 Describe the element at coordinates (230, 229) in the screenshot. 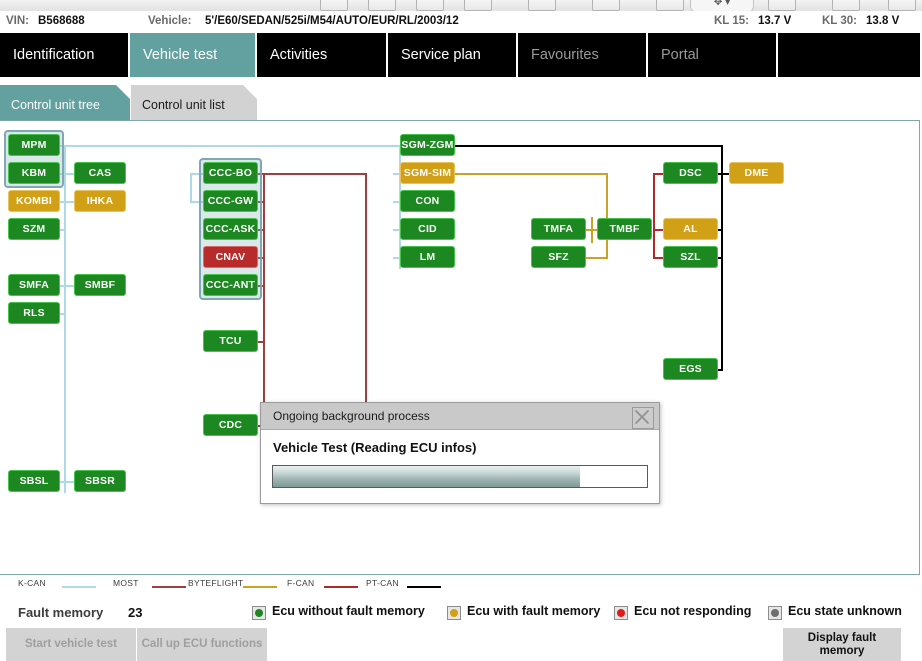

I see `ecu-node-ccc-ask: CCC-ASK` at that location.